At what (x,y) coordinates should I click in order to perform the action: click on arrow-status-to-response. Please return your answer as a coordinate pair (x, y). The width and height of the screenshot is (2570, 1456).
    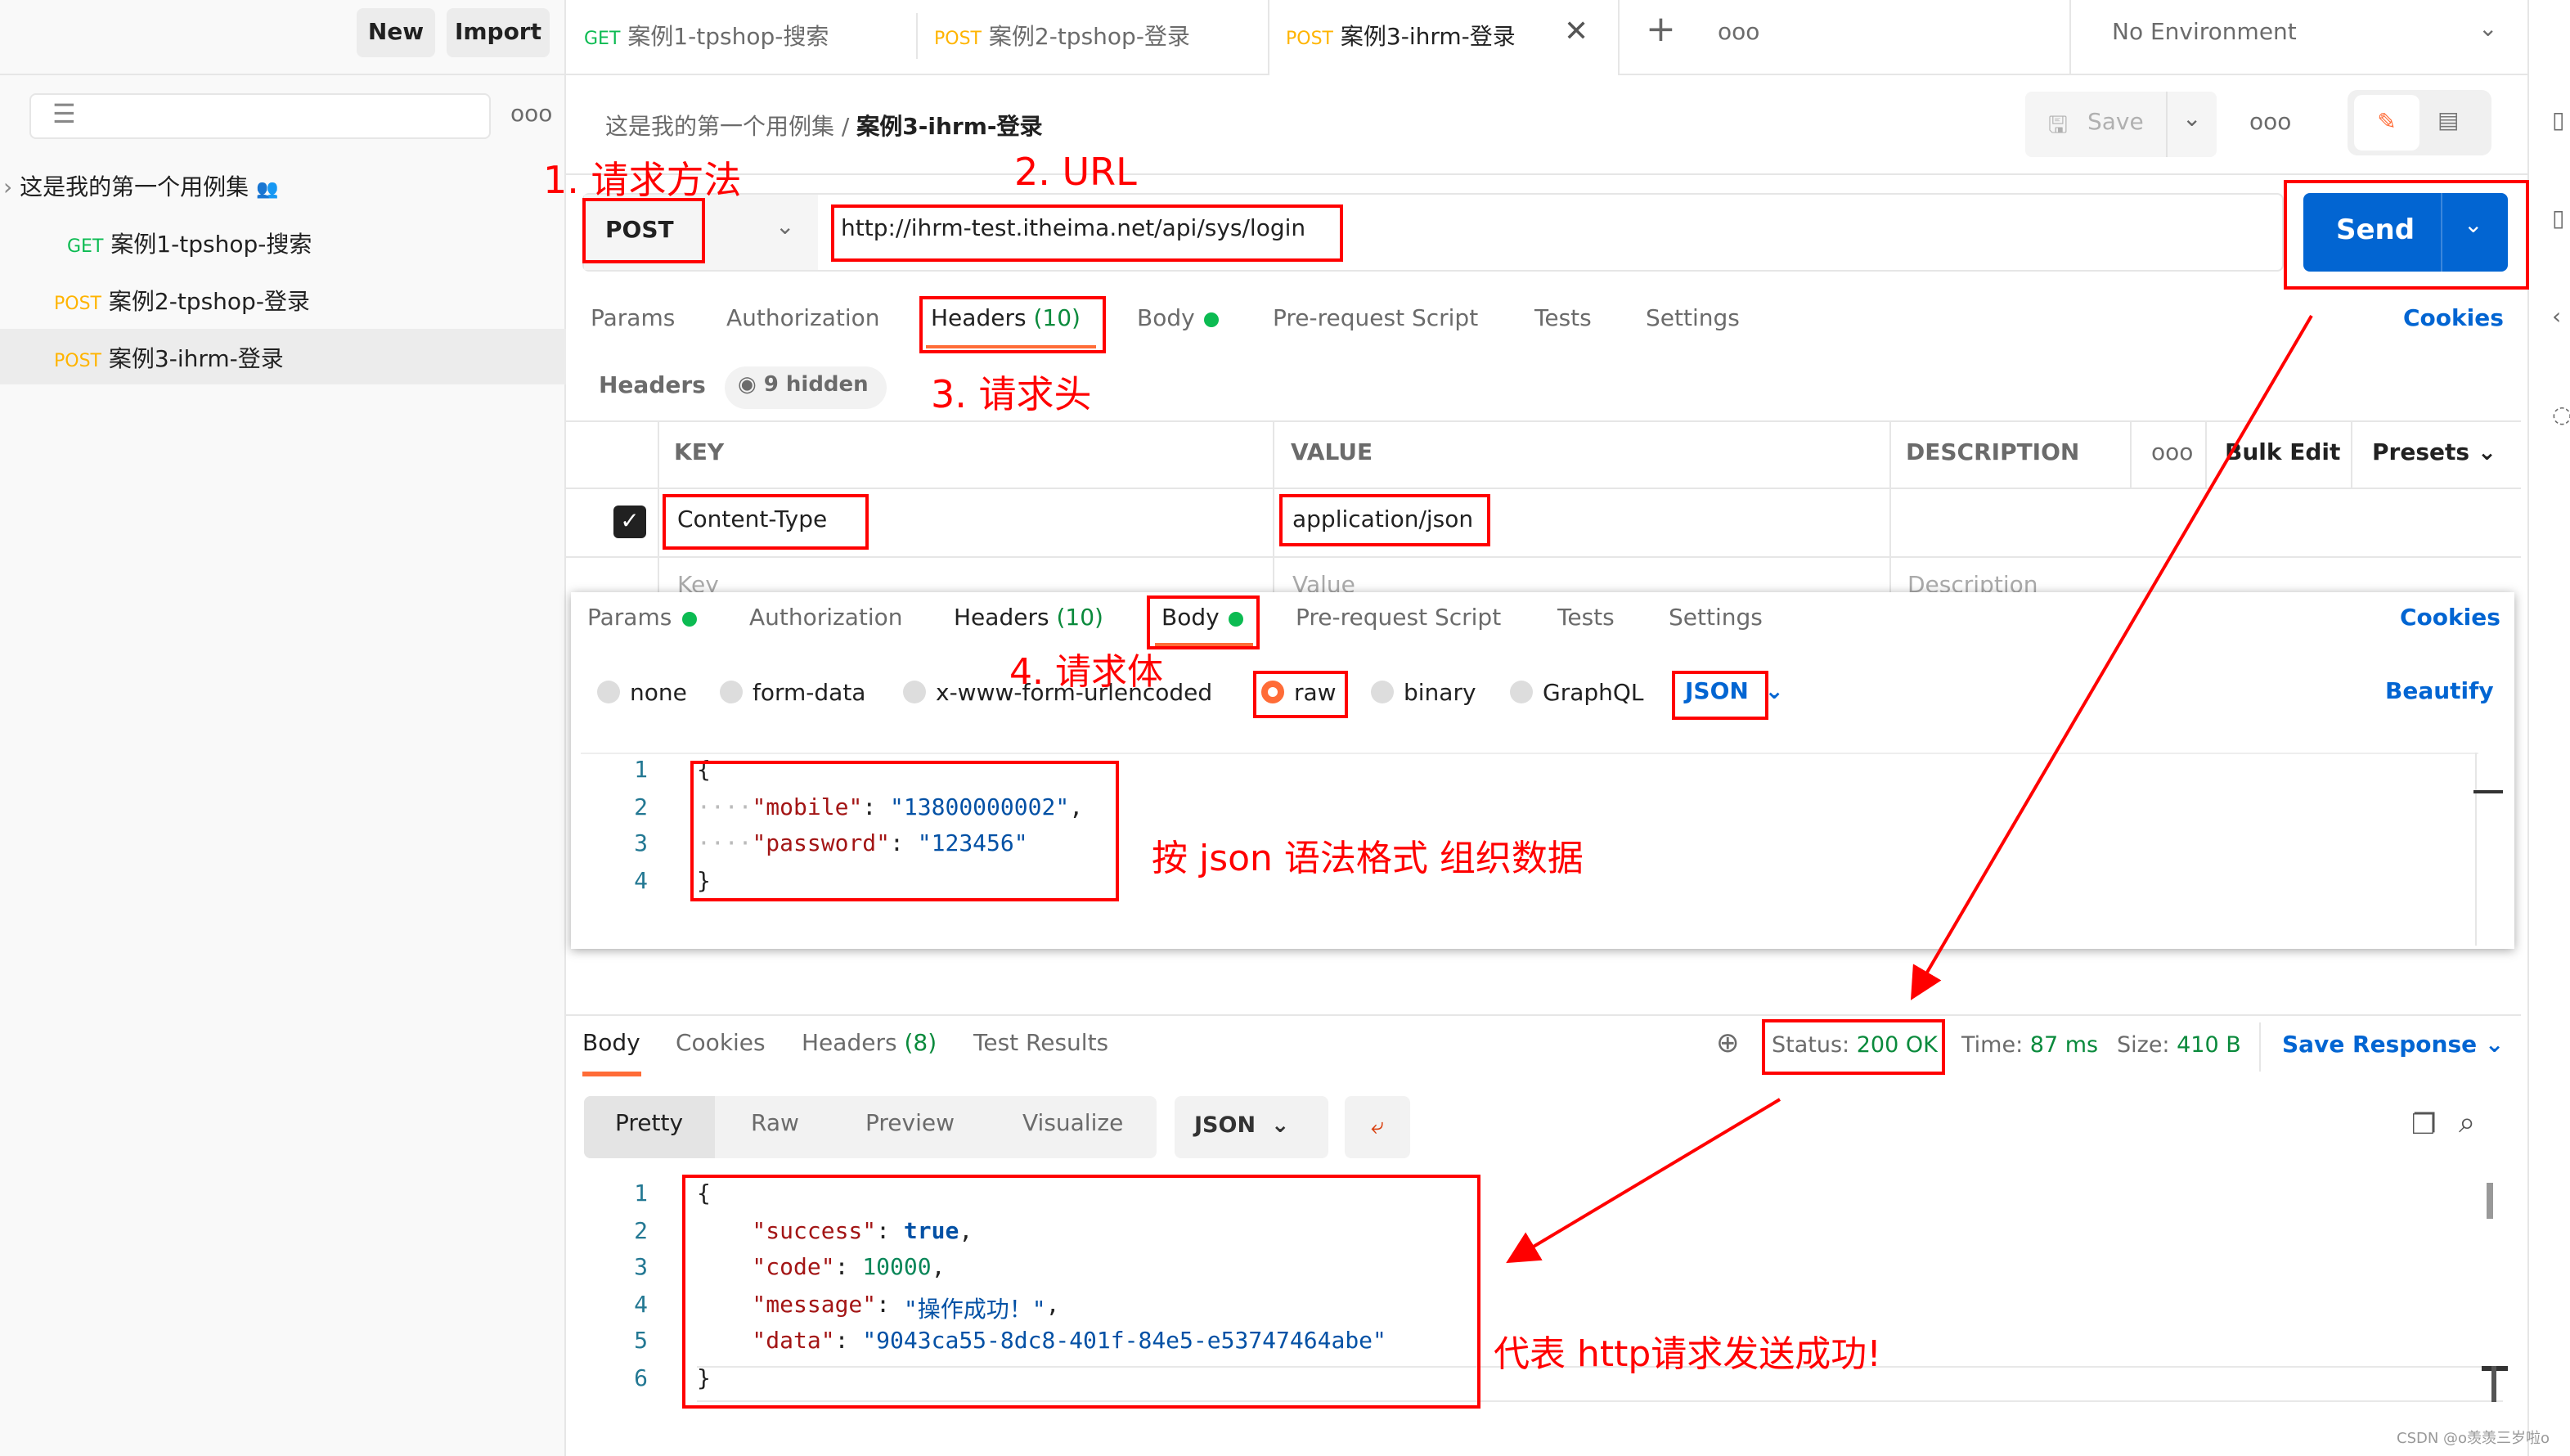
    Looking at the image, I should click on (1643, 1181).